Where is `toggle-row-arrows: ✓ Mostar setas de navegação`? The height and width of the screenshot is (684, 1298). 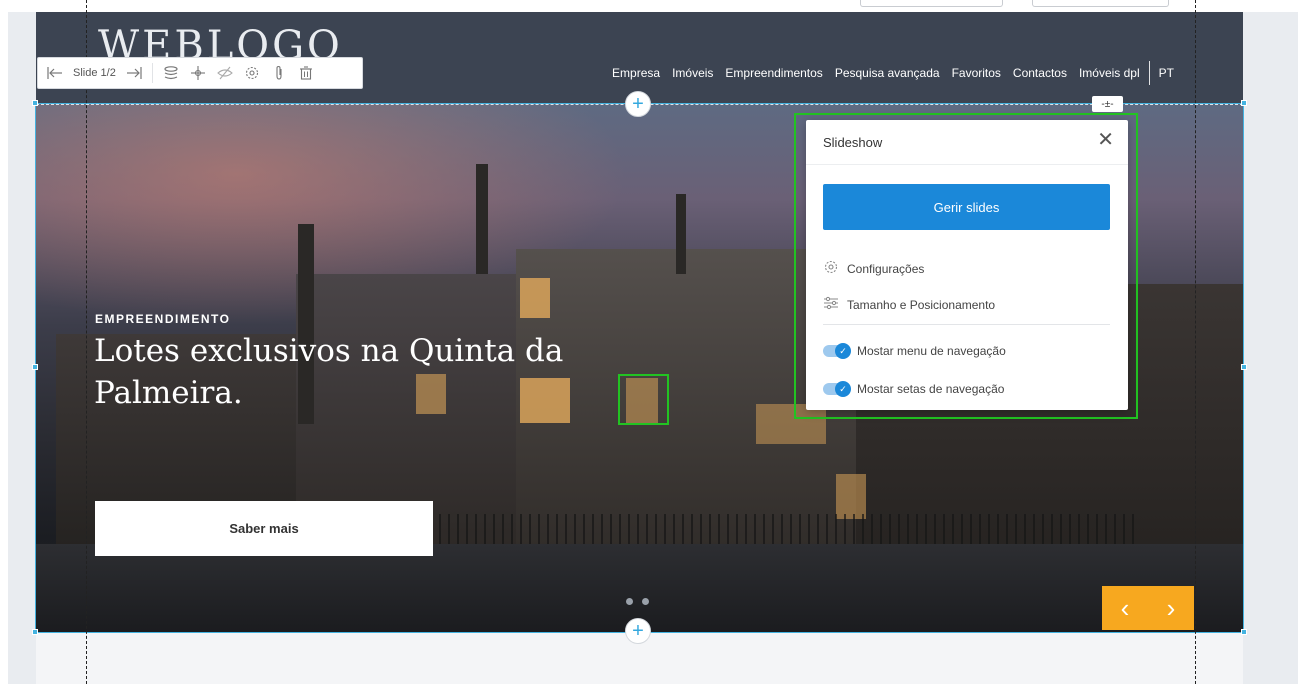
toggle-row-arrows: ✓ Mostar setas de navegação is located at coordinates (914, 389).